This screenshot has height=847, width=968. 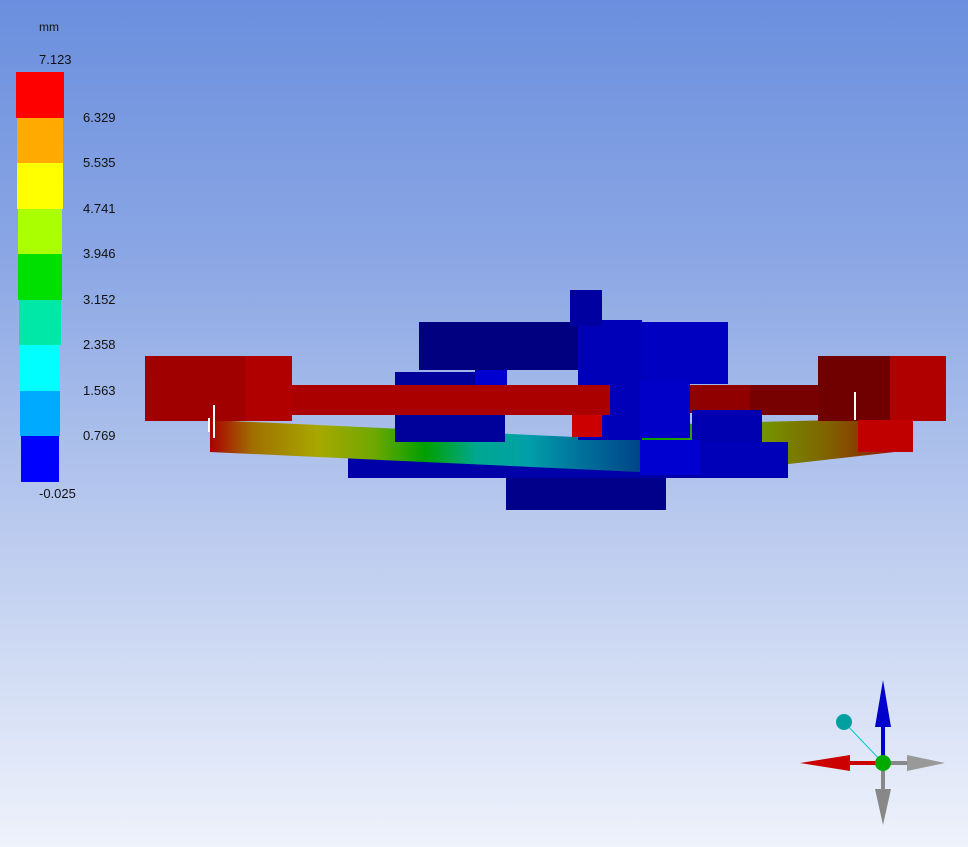 I want to click on triad-center-ball, so click(x=883, y=763).